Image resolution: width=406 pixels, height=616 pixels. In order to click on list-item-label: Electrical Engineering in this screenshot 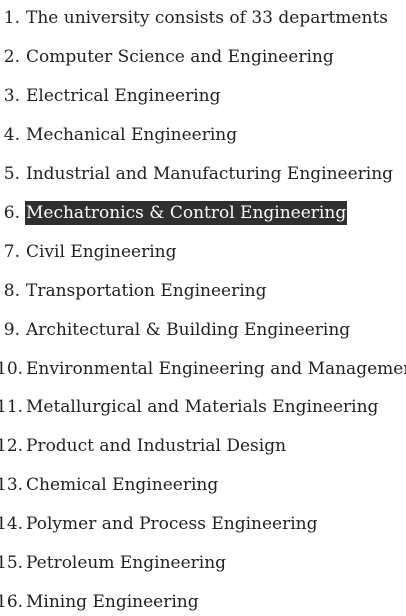, I will do `click(123, 96)`.